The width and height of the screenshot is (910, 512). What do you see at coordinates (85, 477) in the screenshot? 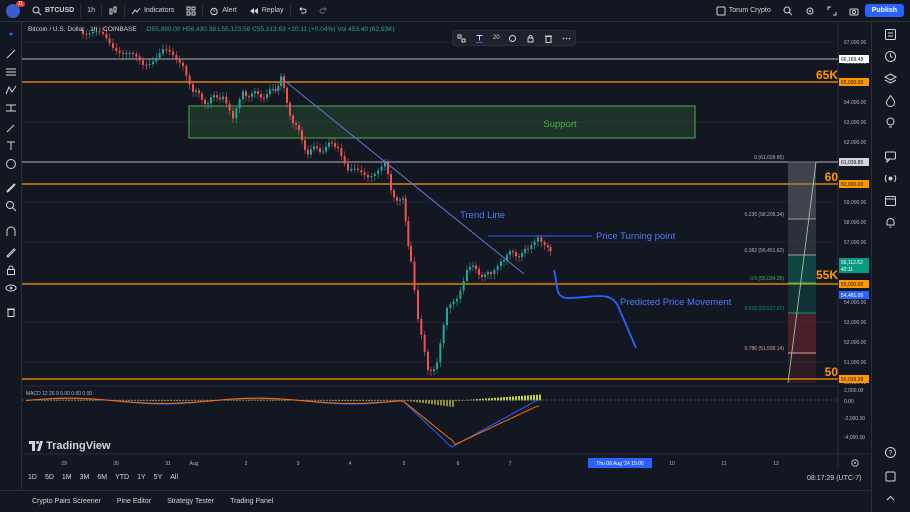
I see `range-3m: 3M` at bounding box center [85, 477].